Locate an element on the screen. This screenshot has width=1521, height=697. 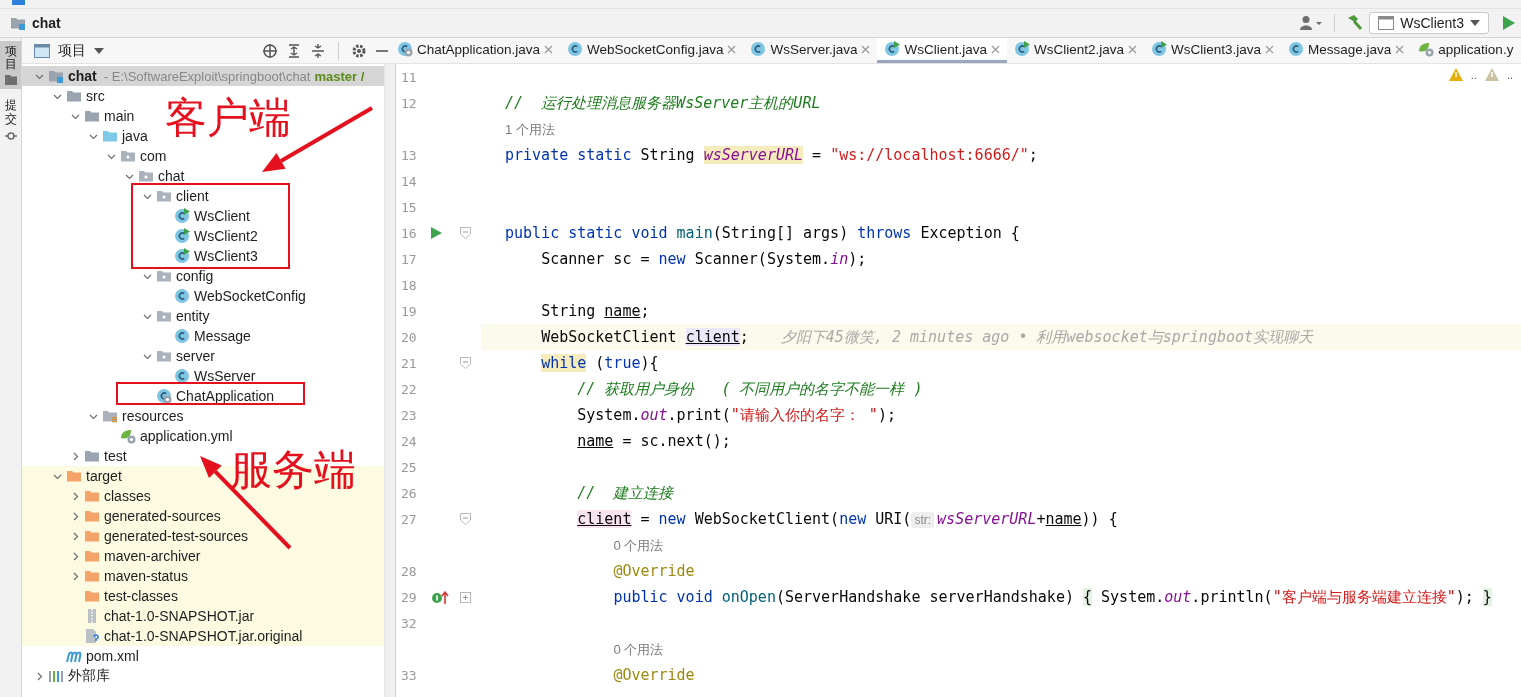
run-configuration-dropdown: WsClient3 is located at coordinates (1429, 23).